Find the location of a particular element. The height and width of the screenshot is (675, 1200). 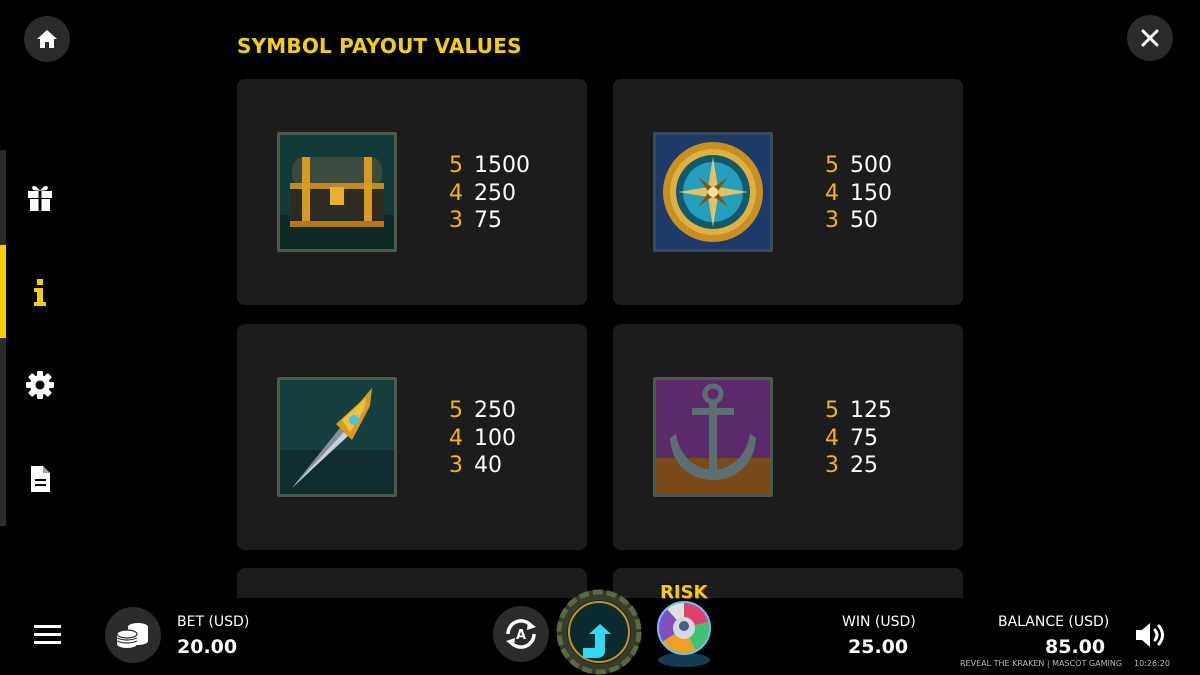

info-icon is located at coordinates (40, 292).